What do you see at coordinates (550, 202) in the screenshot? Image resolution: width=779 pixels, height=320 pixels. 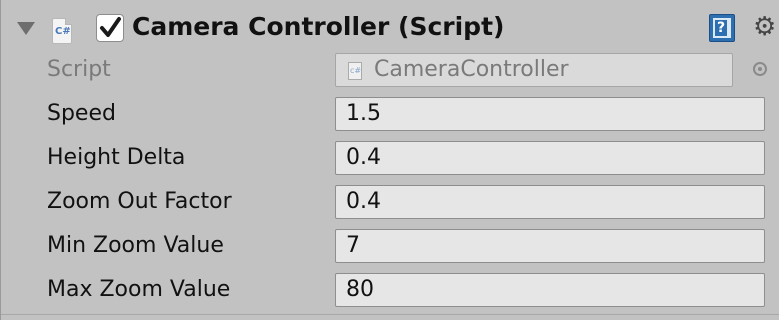 I see `zoom-out-factor-field: 0.4` at bounding box center [550, 202].